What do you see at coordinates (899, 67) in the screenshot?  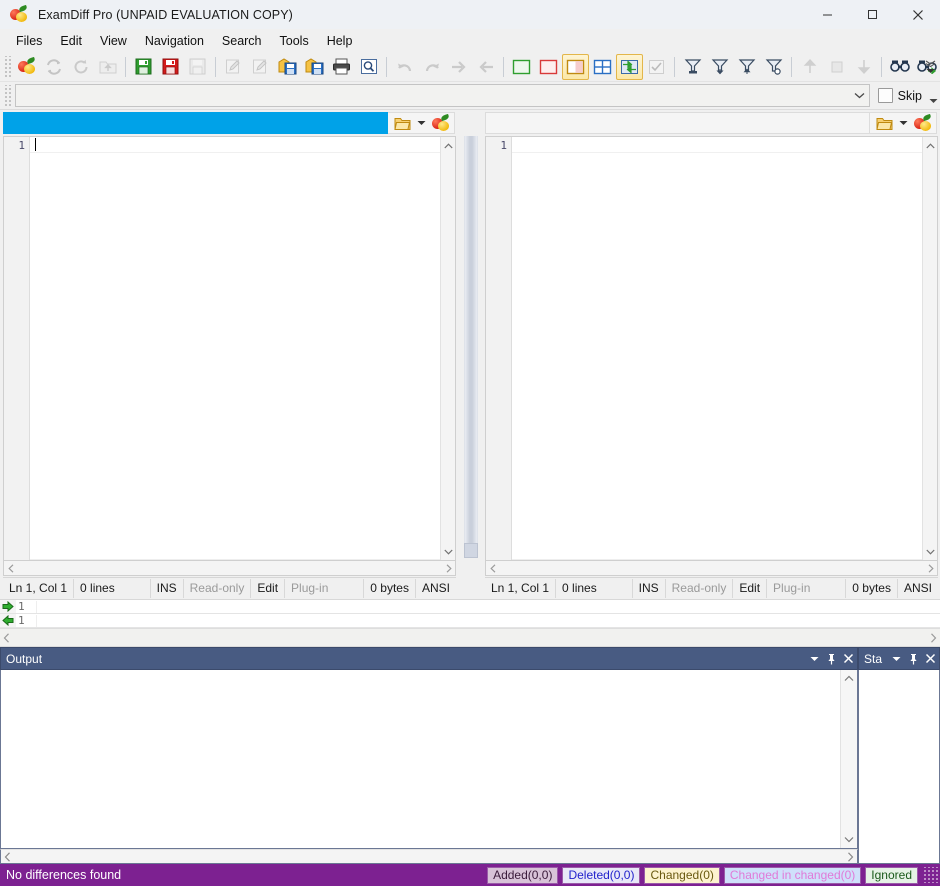 I see `find-icon` at bounding box center [899, 67].